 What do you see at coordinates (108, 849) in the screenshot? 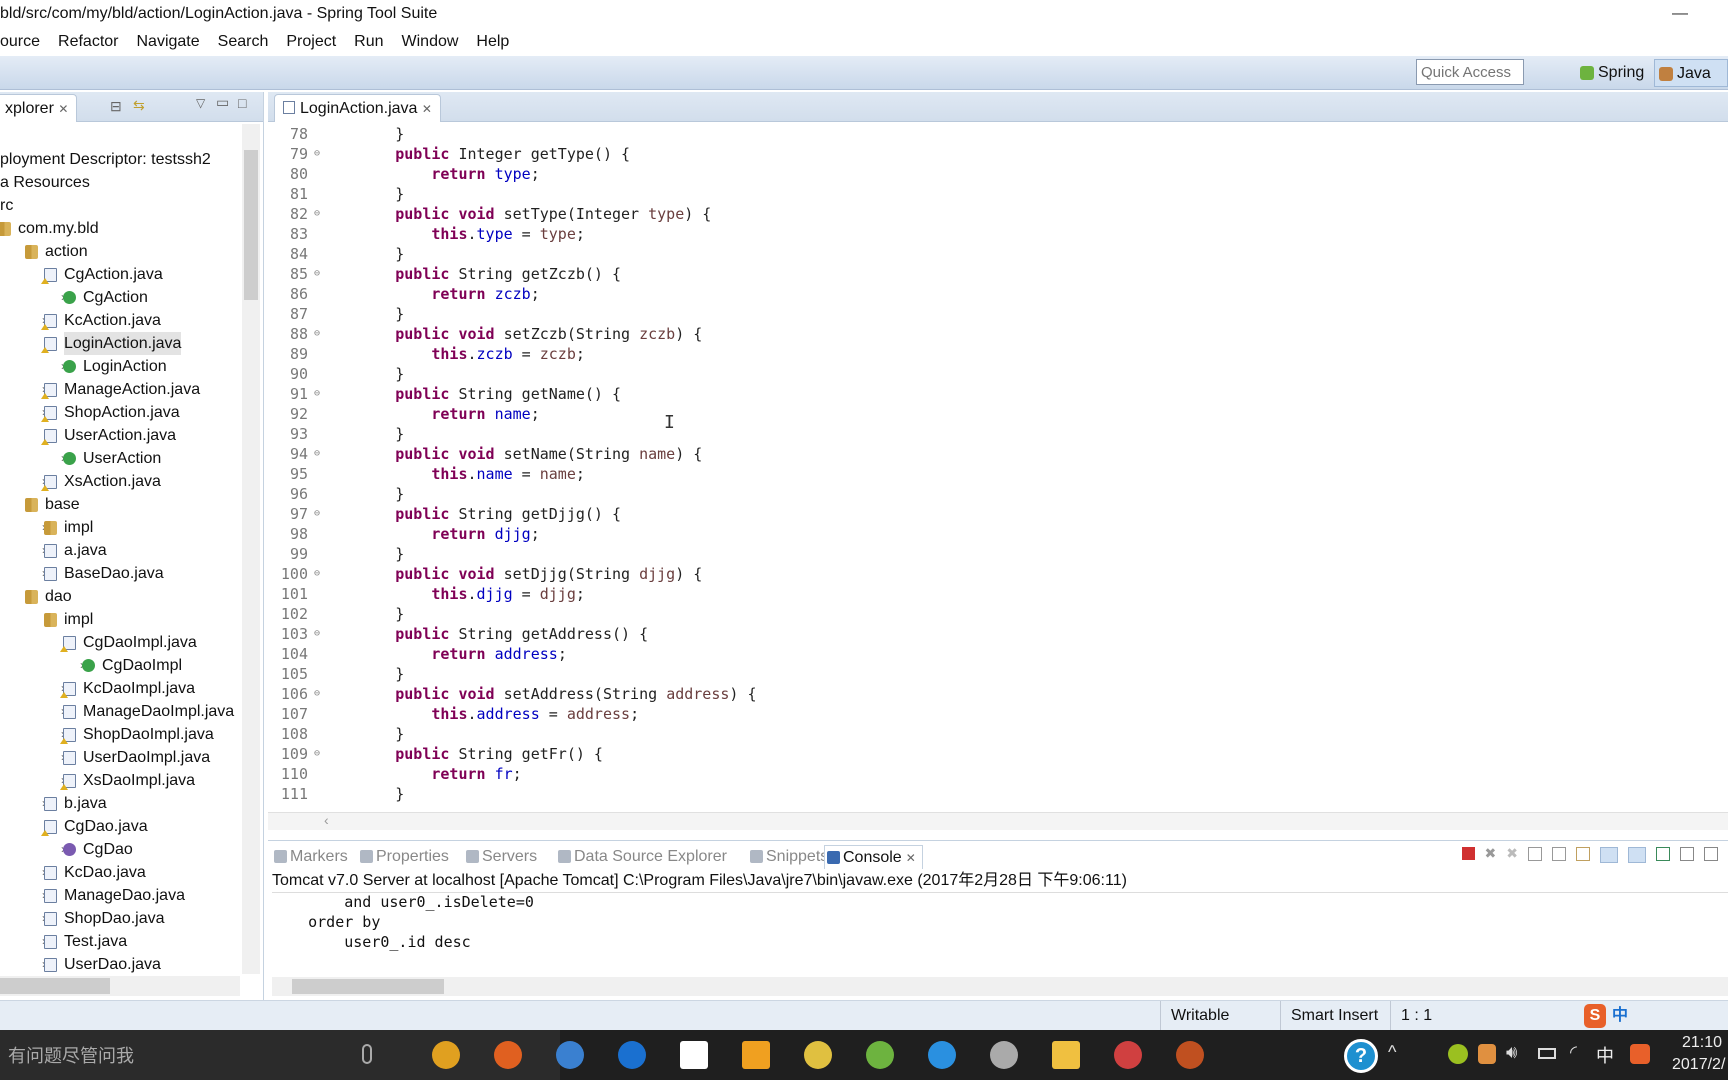
I see `tree-item: CgDao` at bounding box center [108, 849].